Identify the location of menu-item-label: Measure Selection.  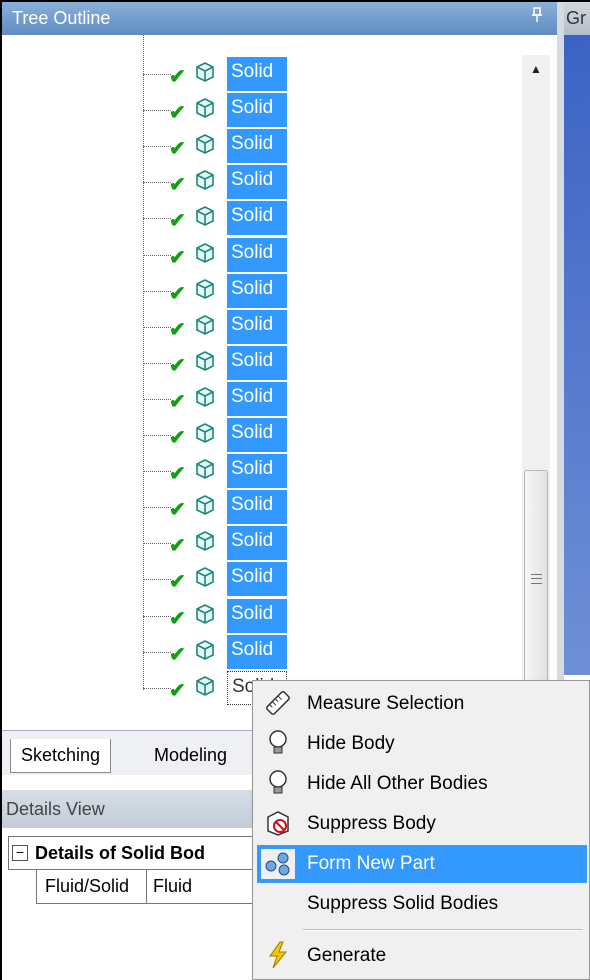
(386, 703).